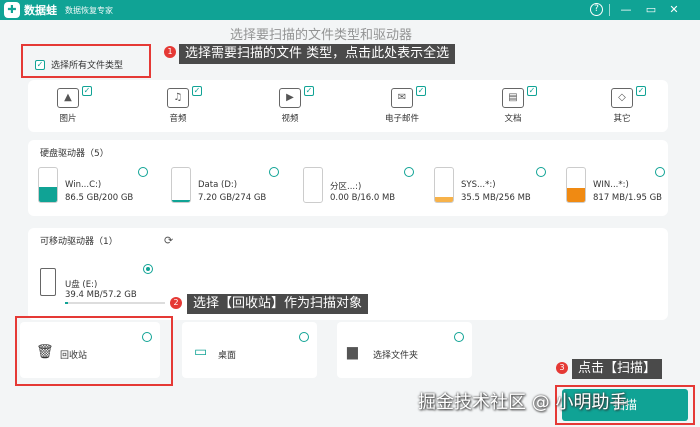  Describe the element at coordinates (562, 368) in the screenshot. I see `annotation-badge: 3` at that location.